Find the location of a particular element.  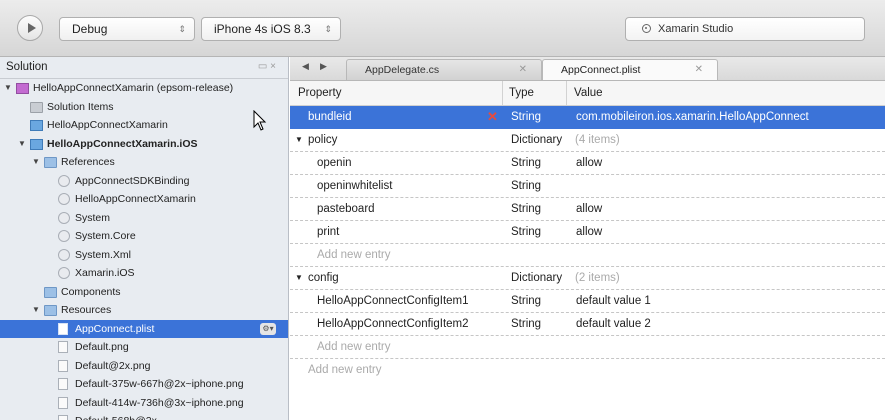

value-cell: (2 items) is located at coordinates (597, 278).